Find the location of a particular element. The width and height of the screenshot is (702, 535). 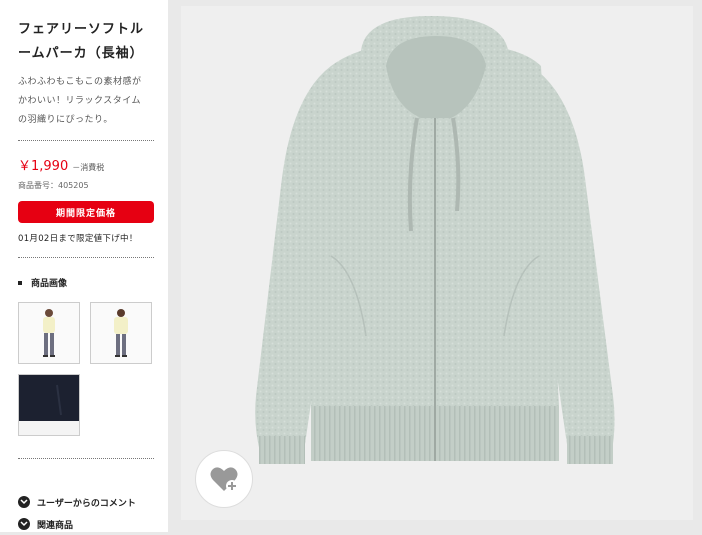

images-section-heading: 商品画像 is located at coordinates (86, 282).